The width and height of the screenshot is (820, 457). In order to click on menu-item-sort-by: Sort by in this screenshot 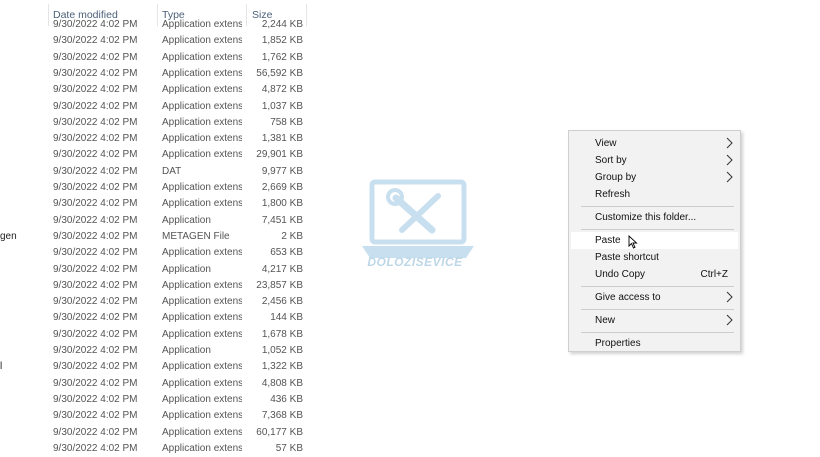, I will do `click(654, 160)`.